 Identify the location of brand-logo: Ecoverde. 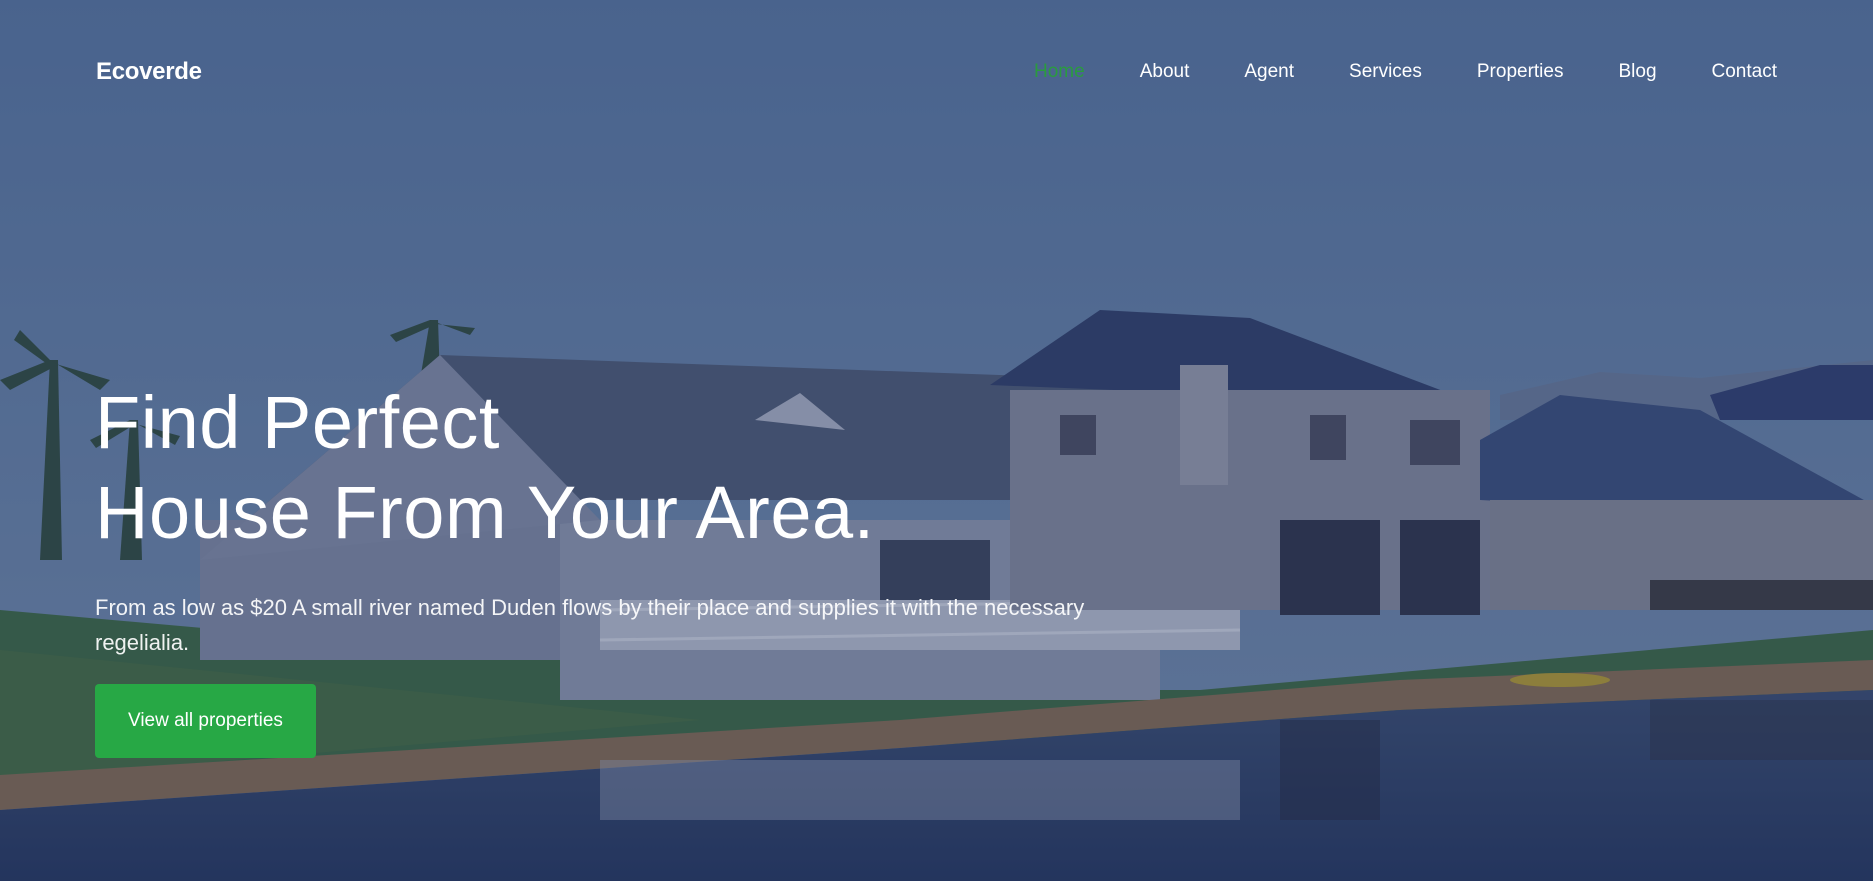
(149, 72).